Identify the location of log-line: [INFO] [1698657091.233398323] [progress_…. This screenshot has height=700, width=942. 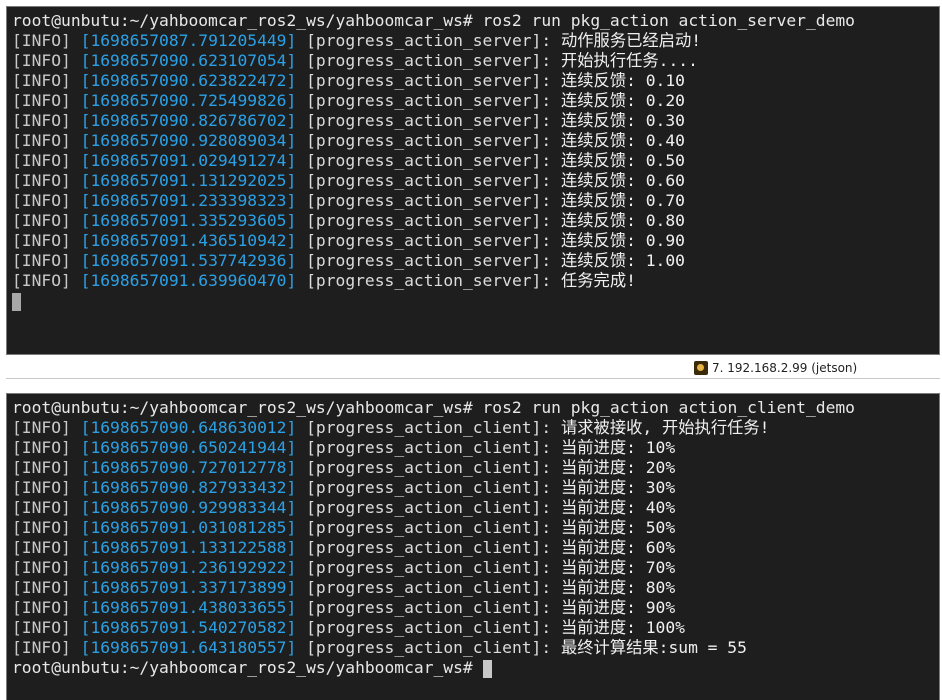
(475, 201).